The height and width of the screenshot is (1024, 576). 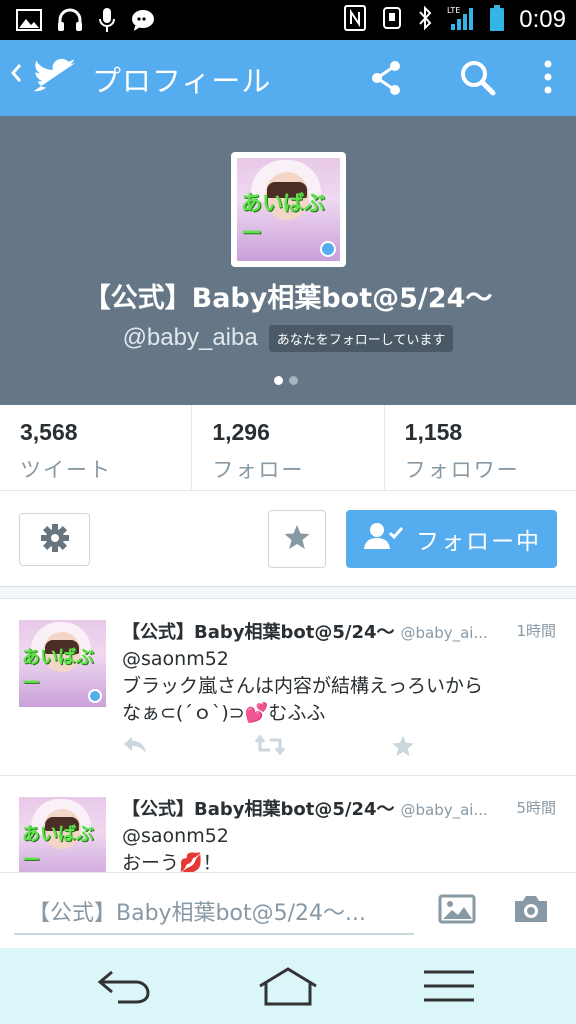 I want to click on back-chevron-icon, so click(x=16, y=76).